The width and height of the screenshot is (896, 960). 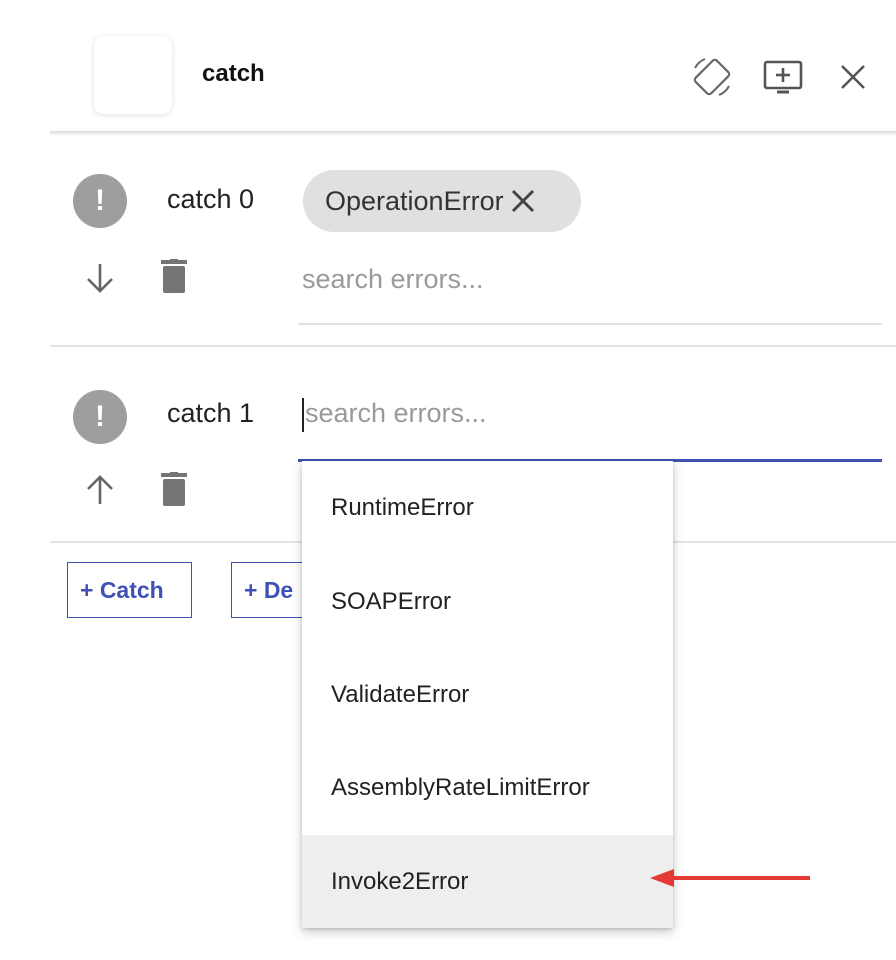 I want to click on page-title: catch, so click(x=233, y=73).